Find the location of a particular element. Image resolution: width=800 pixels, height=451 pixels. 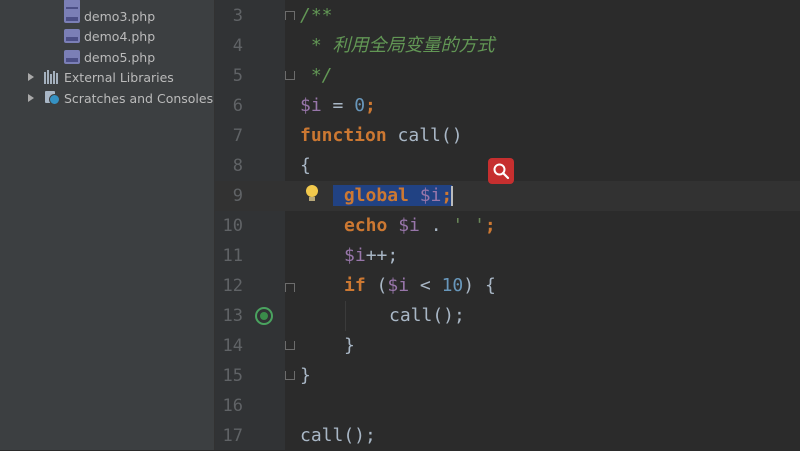

line-number: 7 is located at coordinates (237, 136).